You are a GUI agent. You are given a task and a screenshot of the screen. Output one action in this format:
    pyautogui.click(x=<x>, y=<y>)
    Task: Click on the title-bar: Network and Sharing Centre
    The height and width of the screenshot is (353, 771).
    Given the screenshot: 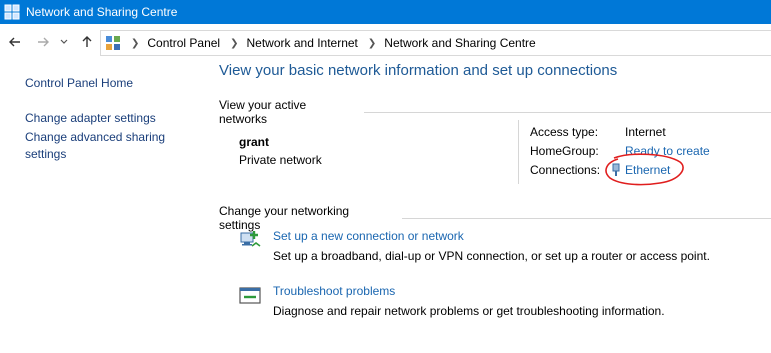 What is the action you would take?
    pyautogui.click(x=385, y=12)
    